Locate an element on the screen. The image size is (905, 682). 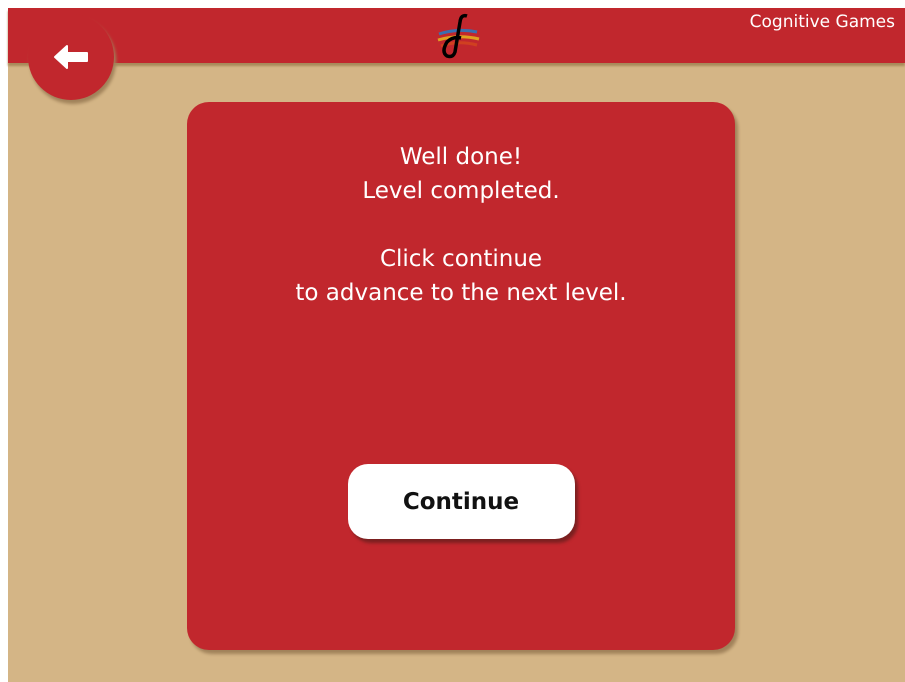
continue-button: Continue is located at coordinates (461, 501).